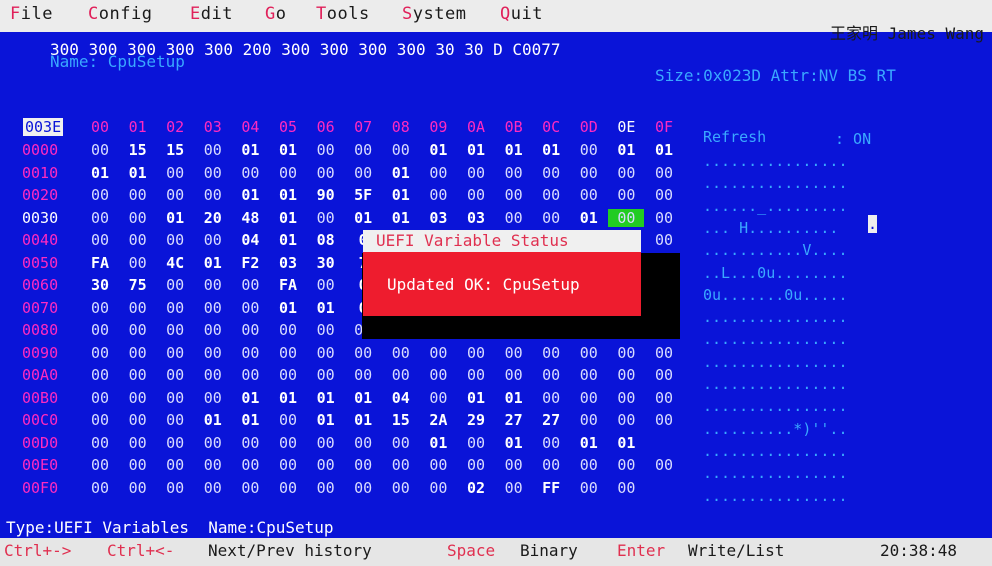 This screenshot has height=566, width=992. What do you see at coordinates (250, 218) in the screenshot?
I see `hex-byte: 48` at bounding box center [250, 218].